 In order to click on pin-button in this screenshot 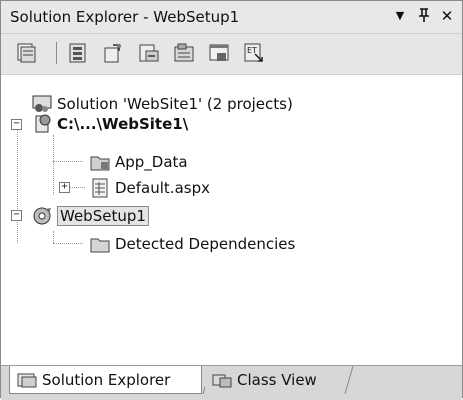, I will do `click(424, 16)`.